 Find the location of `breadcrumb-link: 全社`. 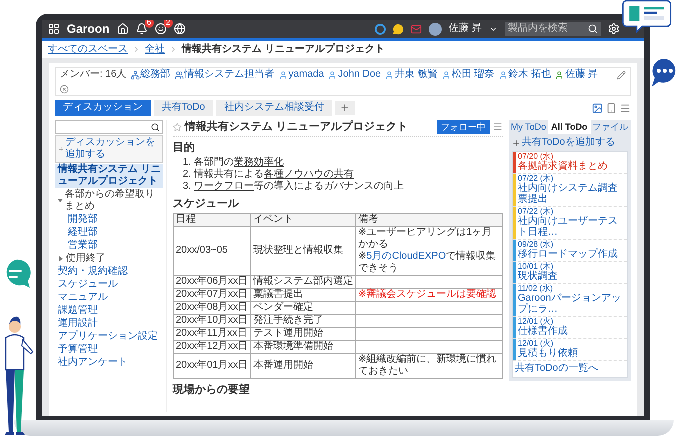

breadcrumb-link: 全社 is located at coordinates (155, 50).